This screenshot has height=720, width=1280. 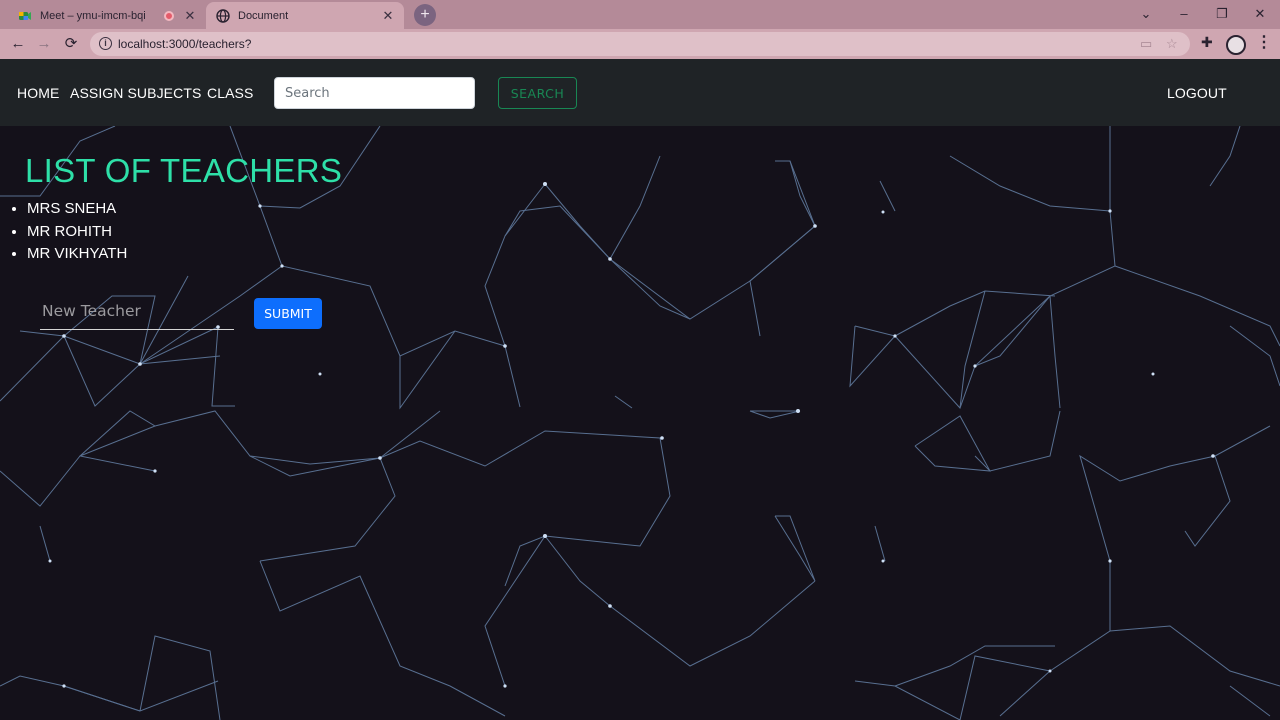 What do you see at coordinates (25, 15) in the screenshot?
I see `google-meet-icon` at bounding box center [25, 15].